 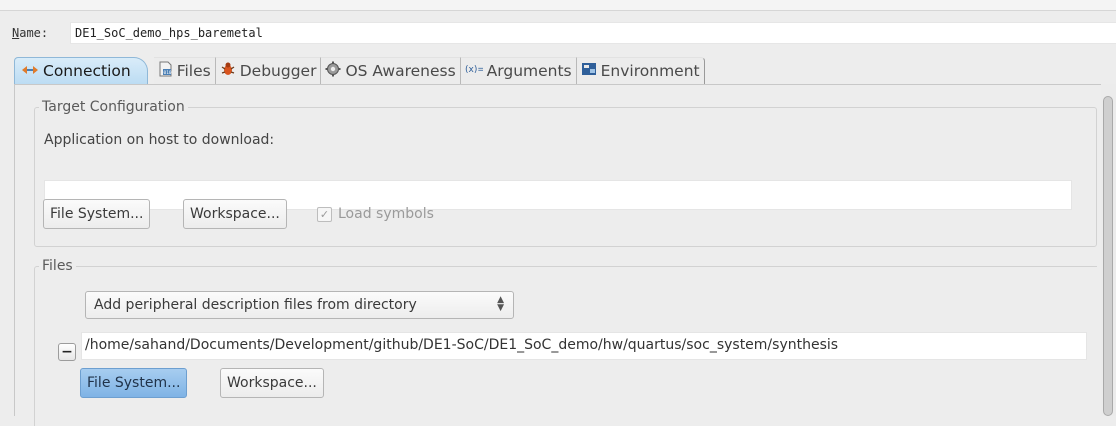 I want to click on debugger-icon, so click(x=228, y=71).